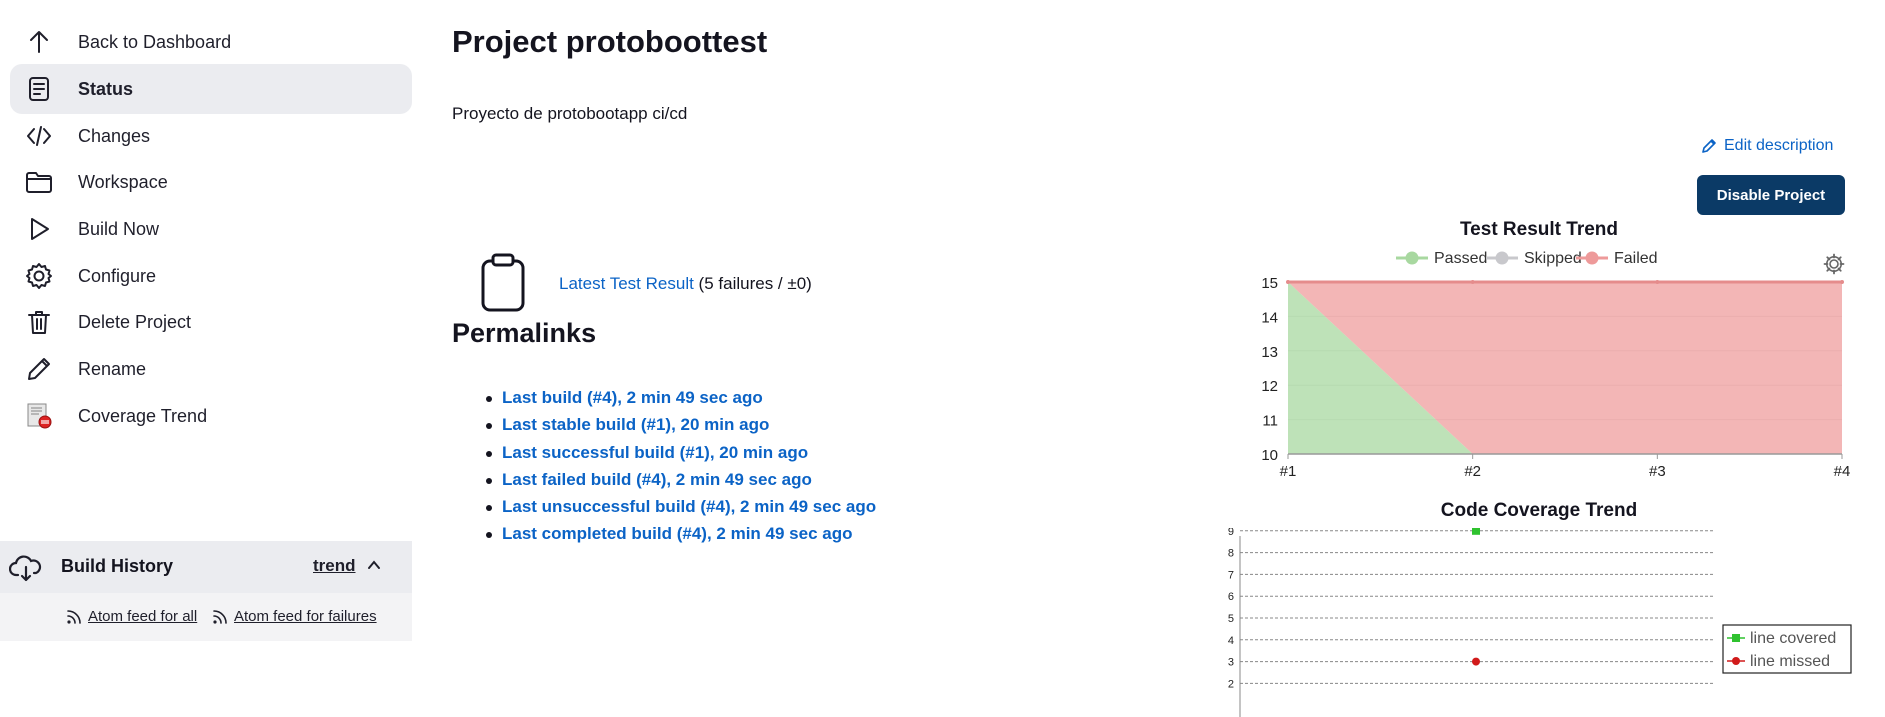  What do you see at coordinates (1270, 421) in the screenshot?
I see `y-tick-label: 11` at bounding box center [1270, 421].